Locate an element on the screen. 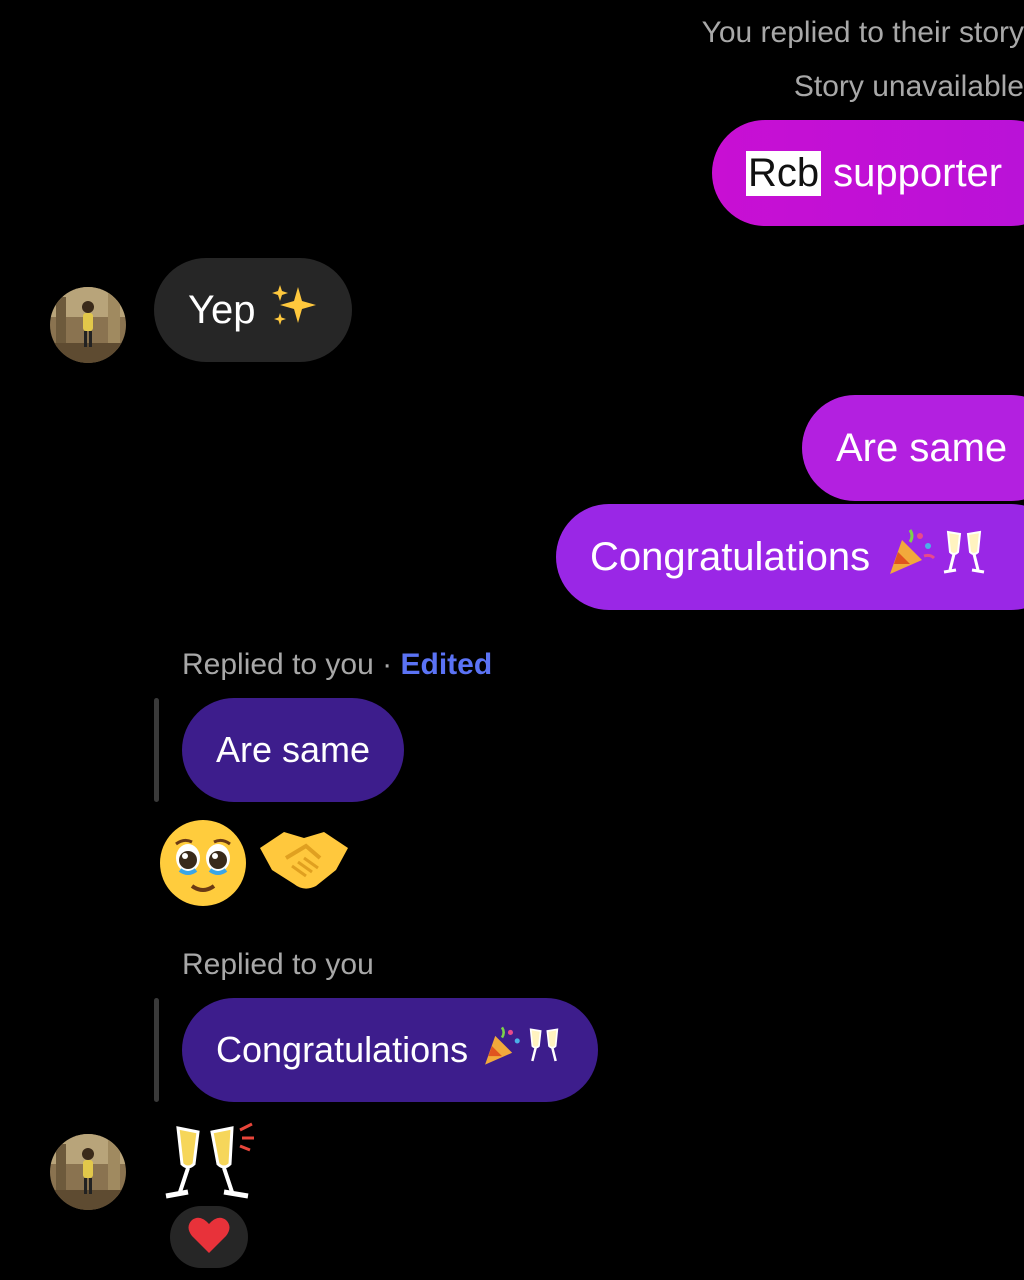 The image size is (1024, 1280). edited-label: Edited is located at coordinates (446, 664).